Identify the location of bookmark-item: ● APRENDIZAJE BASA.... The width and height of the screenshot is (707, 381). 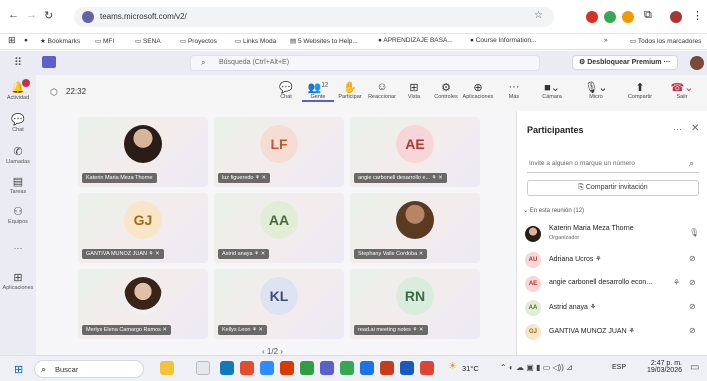
(415, 40).